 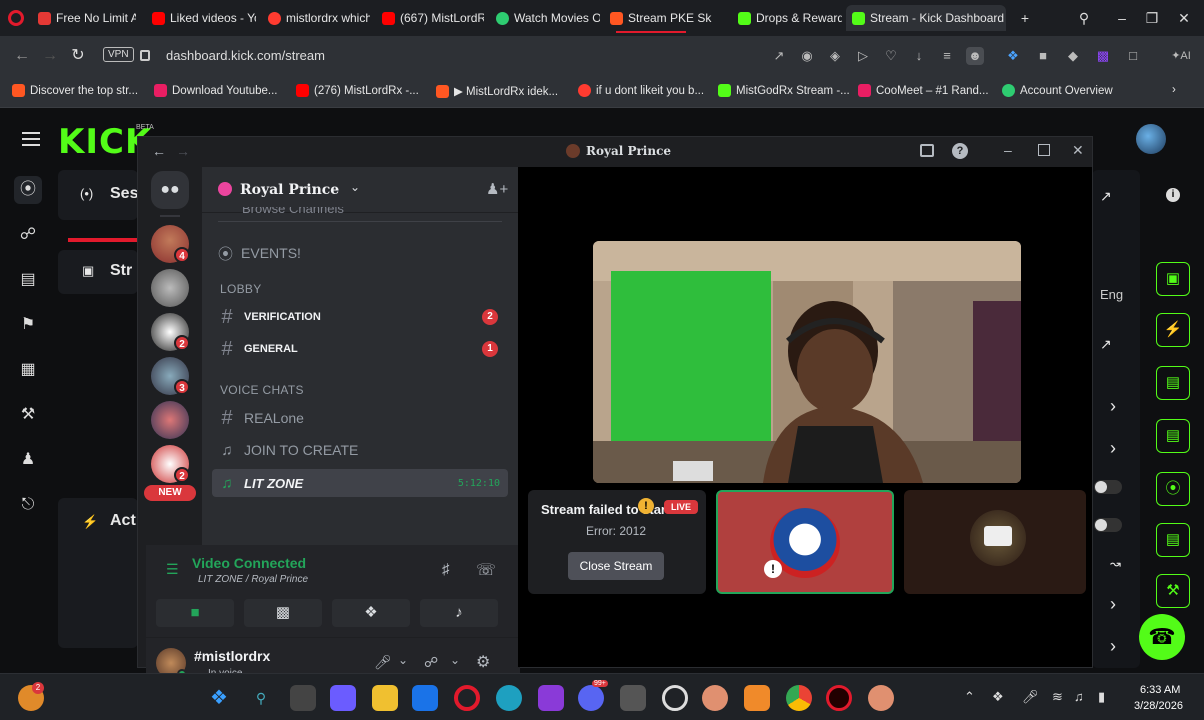 I want to click on add-member-icon: ♟+, so click(x=497, y=189).